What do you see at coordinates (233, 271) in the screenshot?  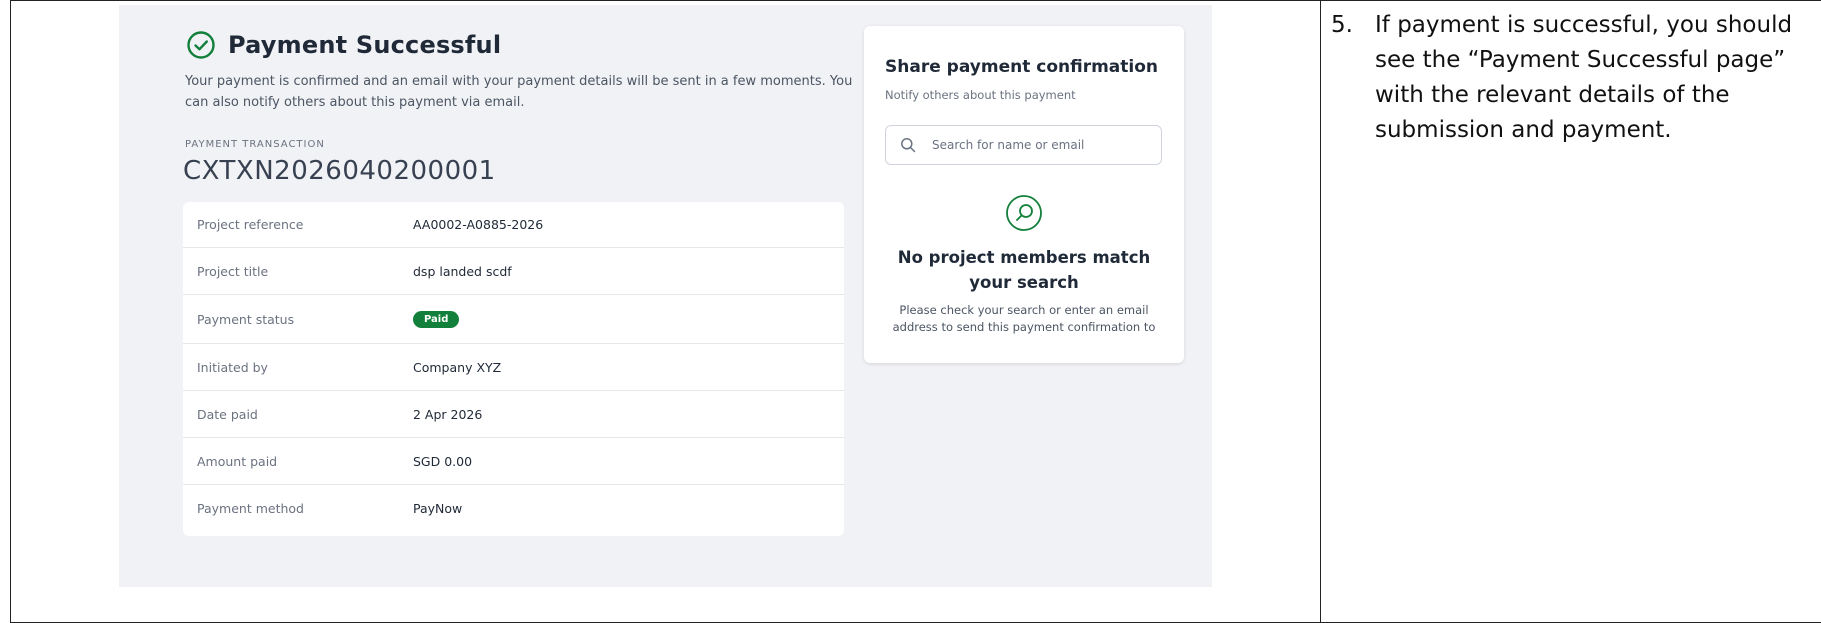 I see `detail-label: Project title` at bounding box center [233, 271].